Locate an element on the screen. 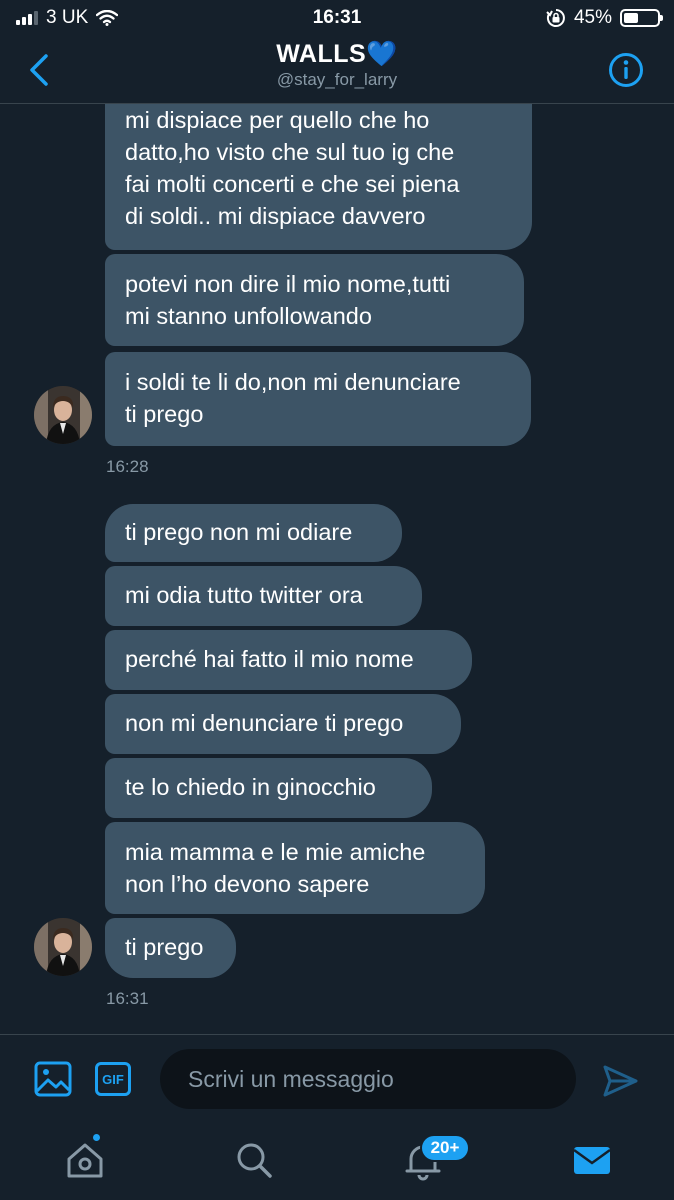 This screenshot has height=1200, width=674. image-button is located at coordinates (53, 1079).